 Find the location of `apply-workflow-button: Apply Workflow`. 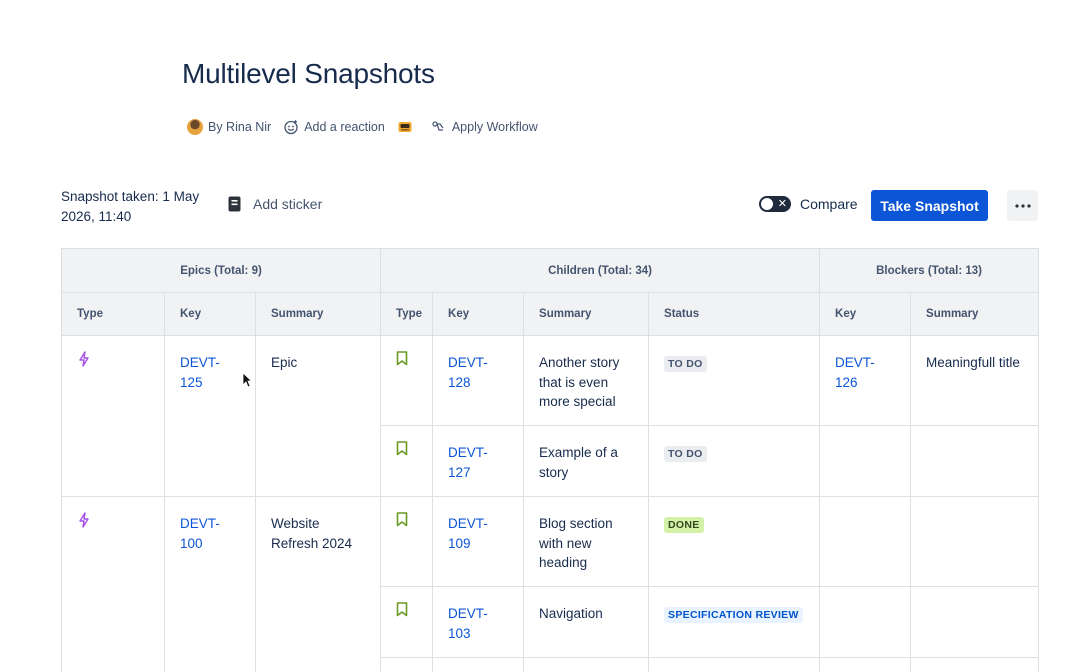

apply-workflow-button: Apply Workflow is located at coordinates (484, 127).